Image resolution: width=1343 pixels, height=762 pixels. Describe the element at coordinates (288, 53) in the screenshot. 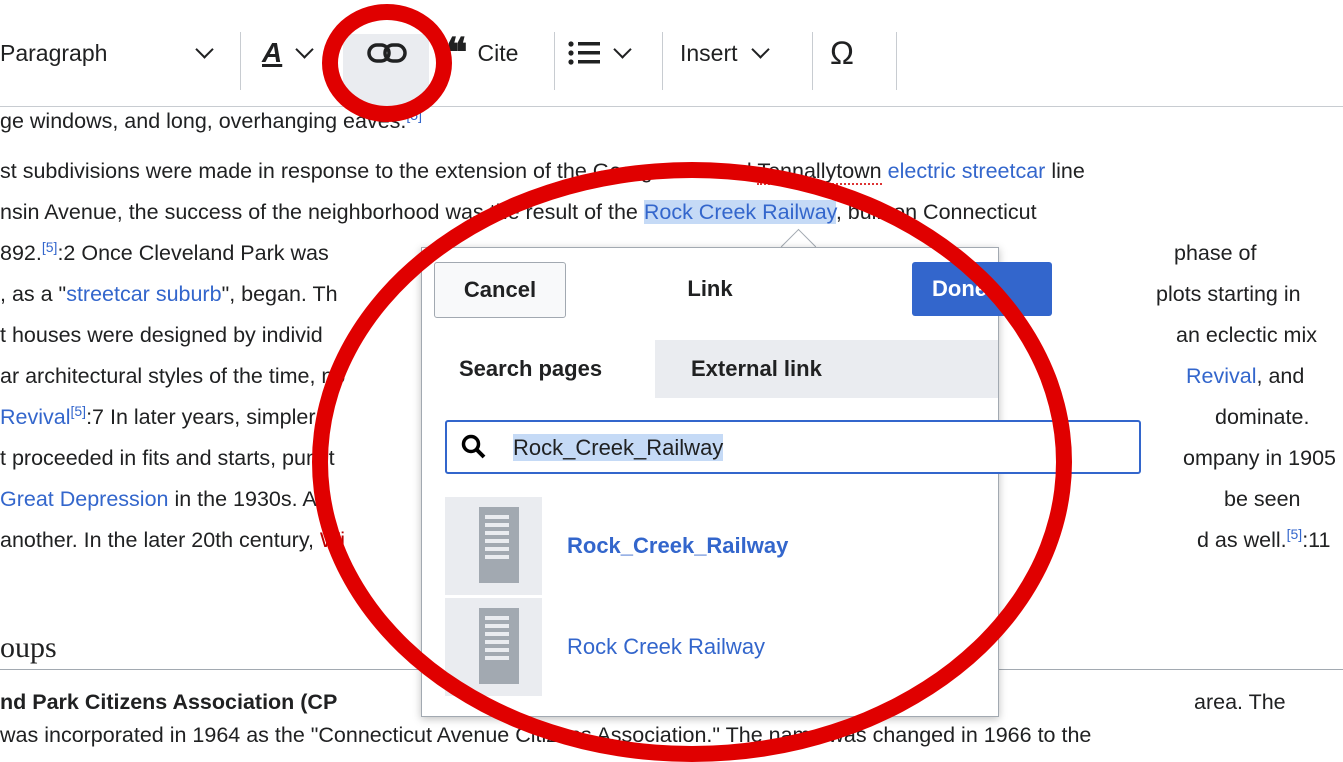

I see `text-style-button: A` at that location.